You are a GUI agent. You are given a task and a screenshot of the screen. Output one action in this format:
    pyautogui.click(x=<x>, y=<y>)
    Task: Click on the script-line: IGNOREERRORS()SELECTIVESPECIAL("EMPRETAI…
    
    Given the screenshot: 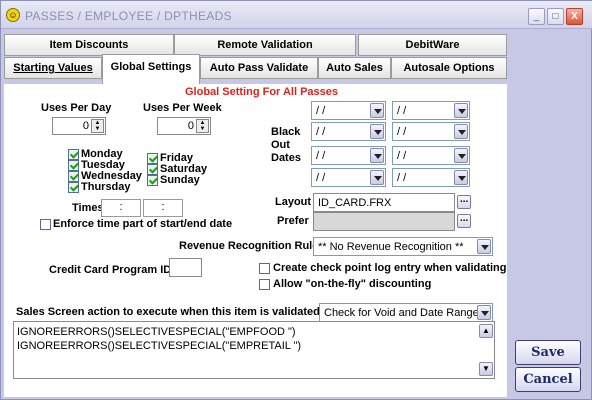 What is the action you would take?
    pyautogui.click(x=159, y=346)
    